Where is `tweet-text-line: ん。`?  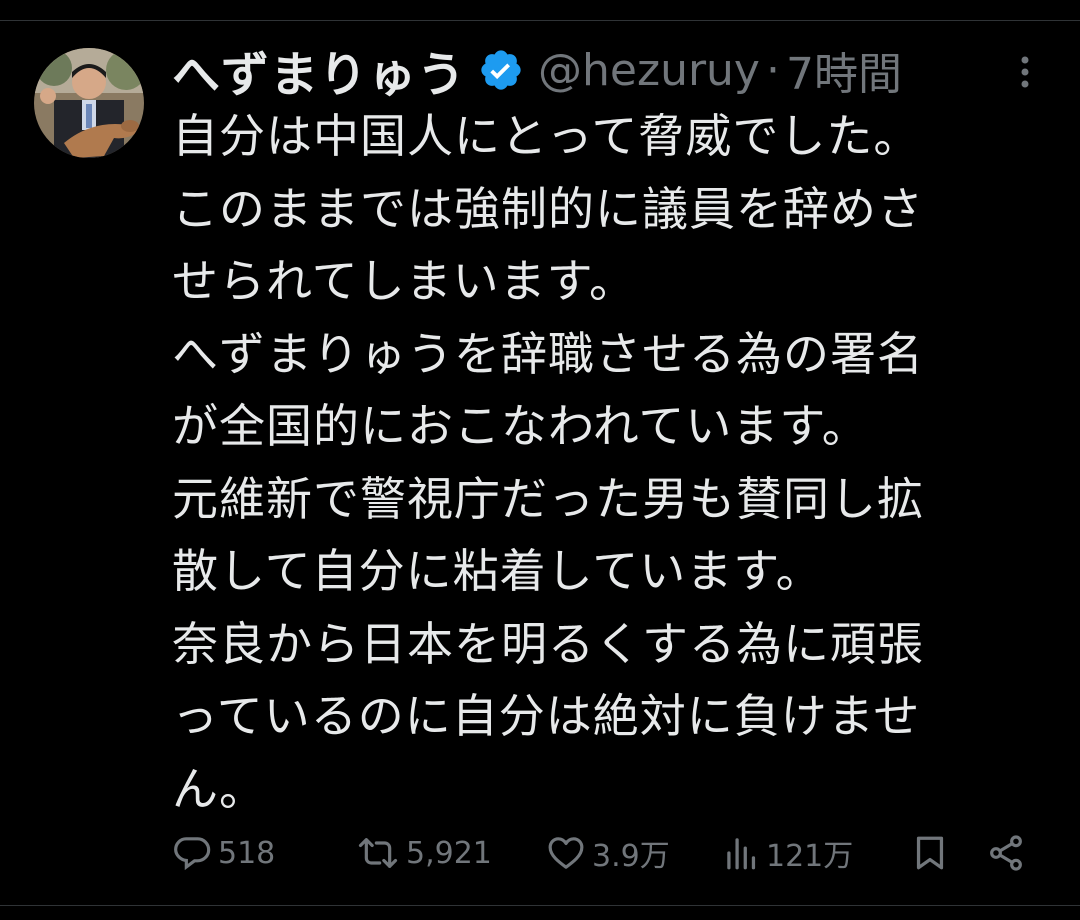
tweet-text-line: ん。 is located at coordinates (219, 788).